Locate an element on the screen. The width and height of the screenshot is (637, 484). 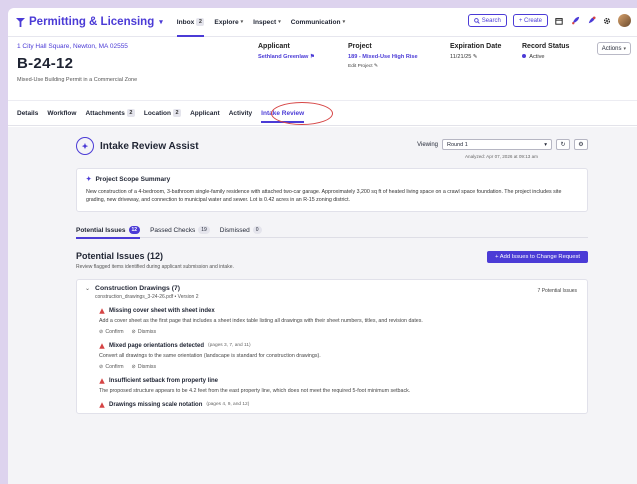
add-issues-button: + Add Issues to Change Request is located at coordinates (537, 256).